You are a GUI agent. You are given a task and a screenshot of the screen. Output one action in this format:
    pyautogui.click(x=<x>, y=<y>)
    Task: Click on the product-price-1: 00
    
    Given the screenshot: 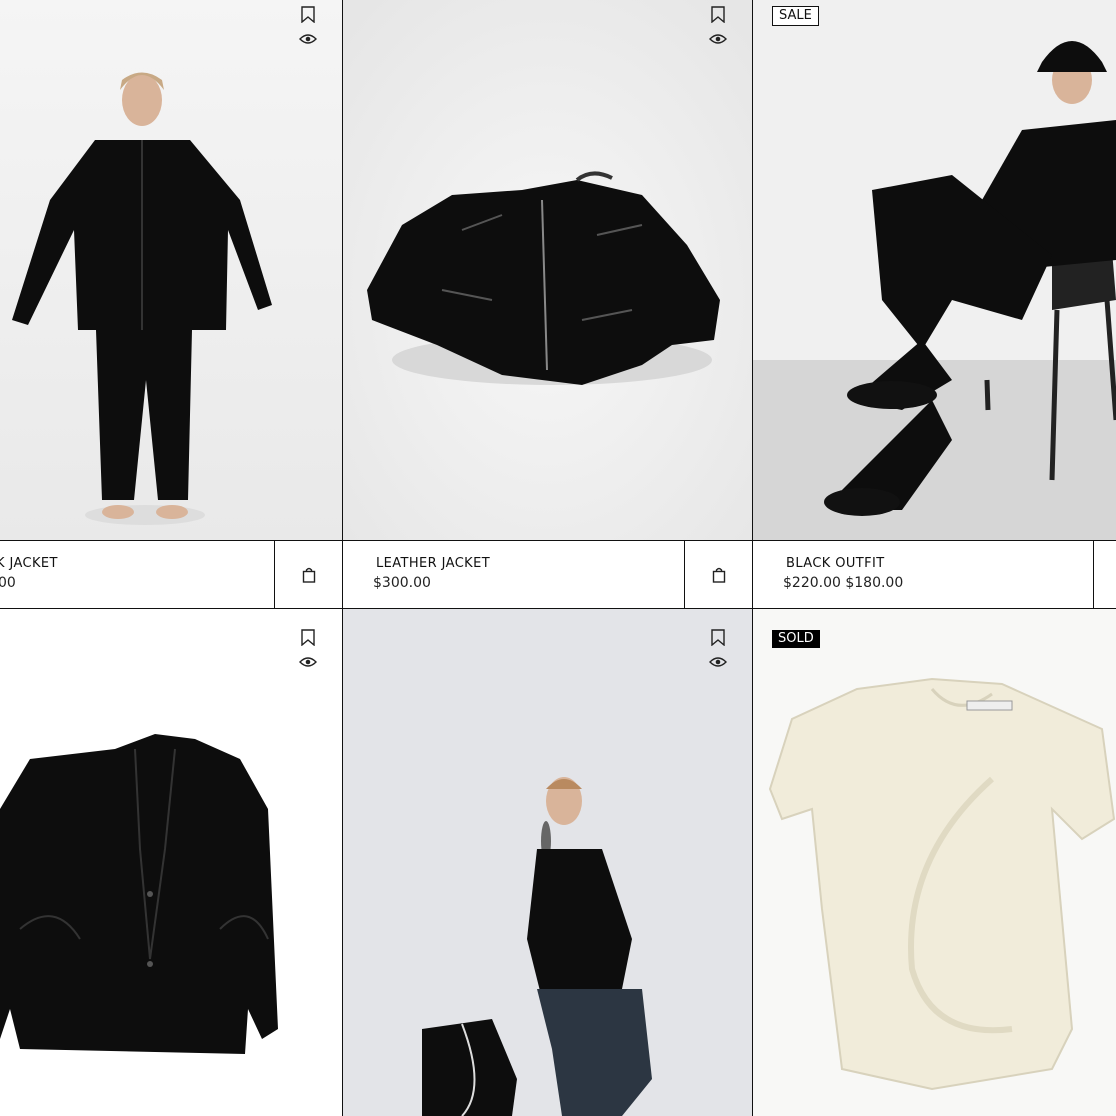 What is the action you would take?
    pyautogui.click(x=8, y=583)
    